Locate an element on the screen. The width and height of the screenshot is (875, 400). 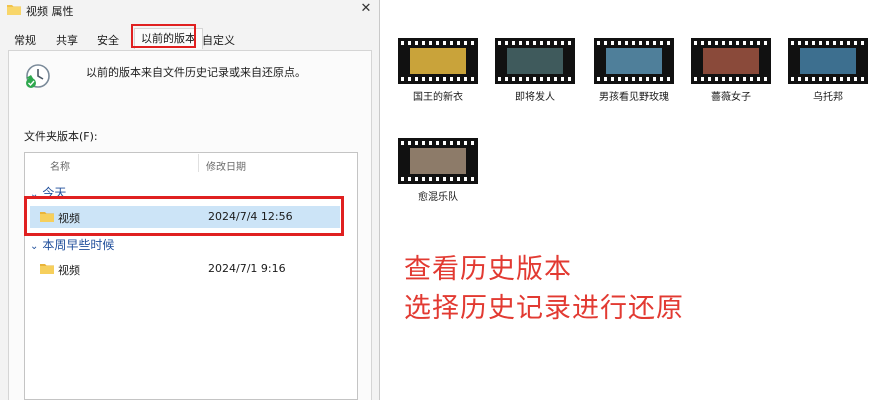
video-thumbnail: 愈混乐队 is located at coordinates (438, 170).